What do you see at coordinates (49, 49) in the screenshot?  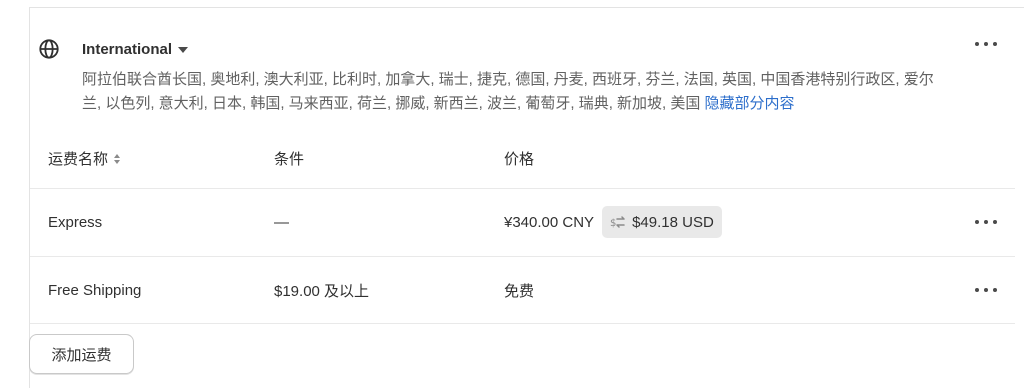 I see `globe-icon` at bounding box center [49, 49].